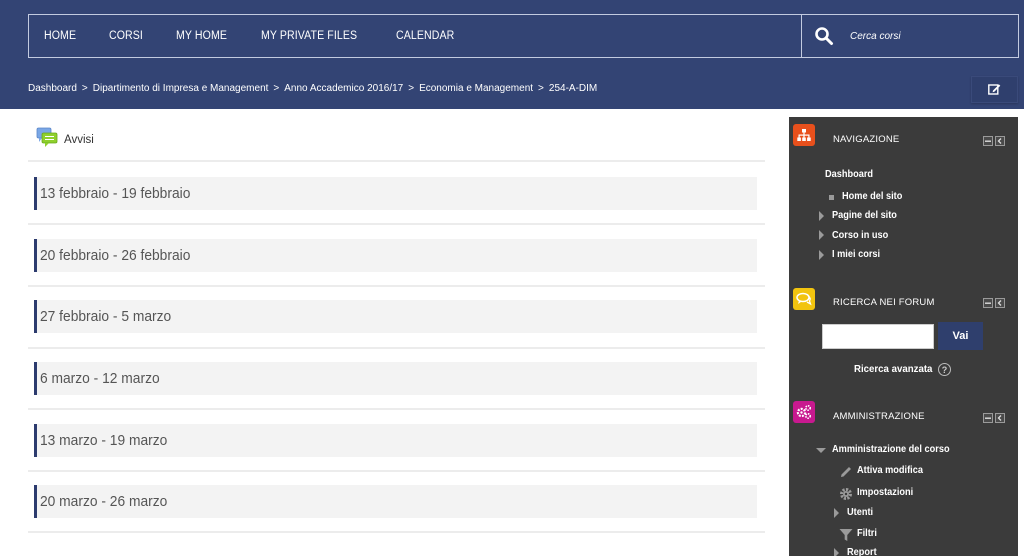 This screenshot has height=556, width=1024. Describe the element at coordinates (126, 36) in the screenshot. I see `nav-item-corsi: CORSI` at that location.